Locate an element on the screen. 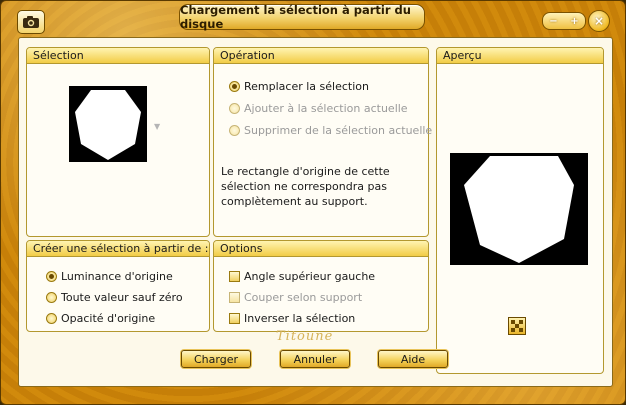 This screenshot has width=626, height=405. help-button: Aide is located at coordinates (413, 359).